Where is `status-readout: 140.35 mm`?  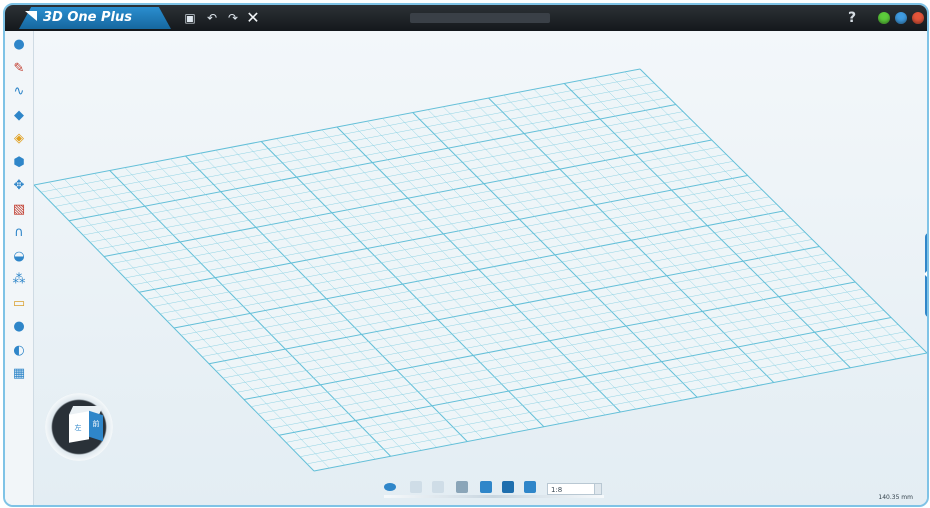 status-readout: 140.35 mm is located at coordinates (895, 497).